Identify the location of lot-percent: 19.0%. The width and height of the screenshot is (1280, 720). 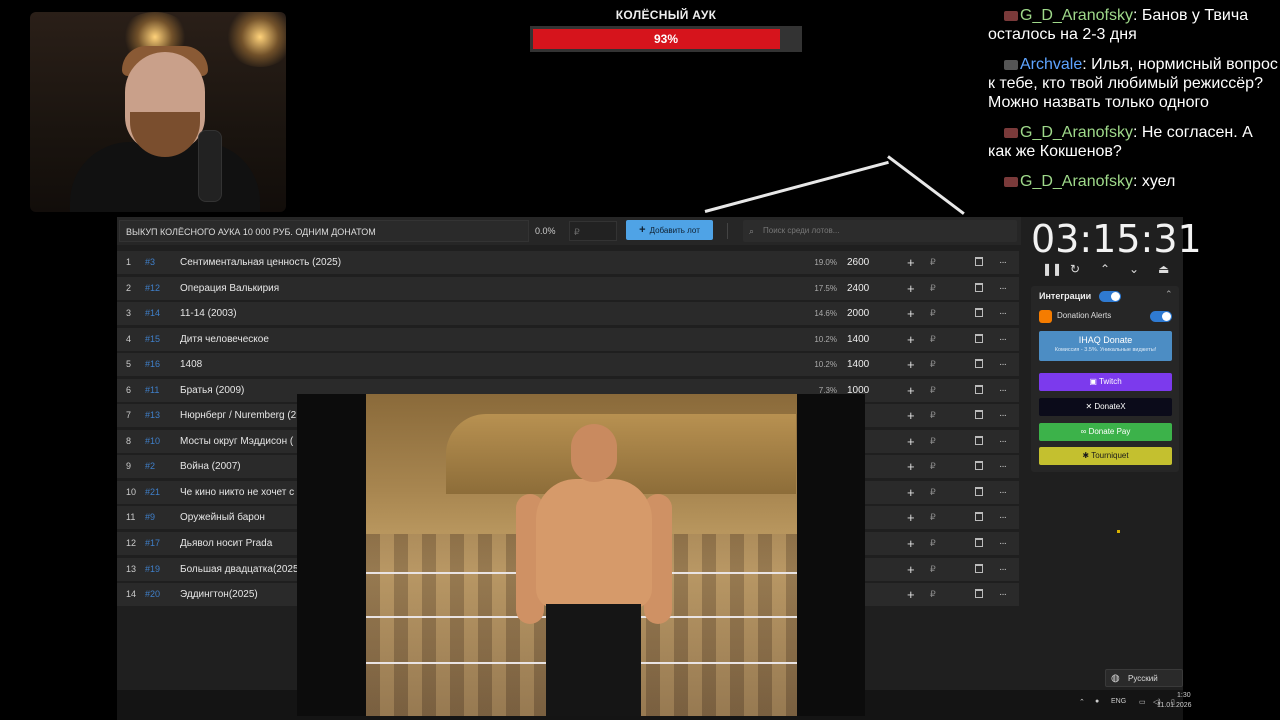
(825, 262).